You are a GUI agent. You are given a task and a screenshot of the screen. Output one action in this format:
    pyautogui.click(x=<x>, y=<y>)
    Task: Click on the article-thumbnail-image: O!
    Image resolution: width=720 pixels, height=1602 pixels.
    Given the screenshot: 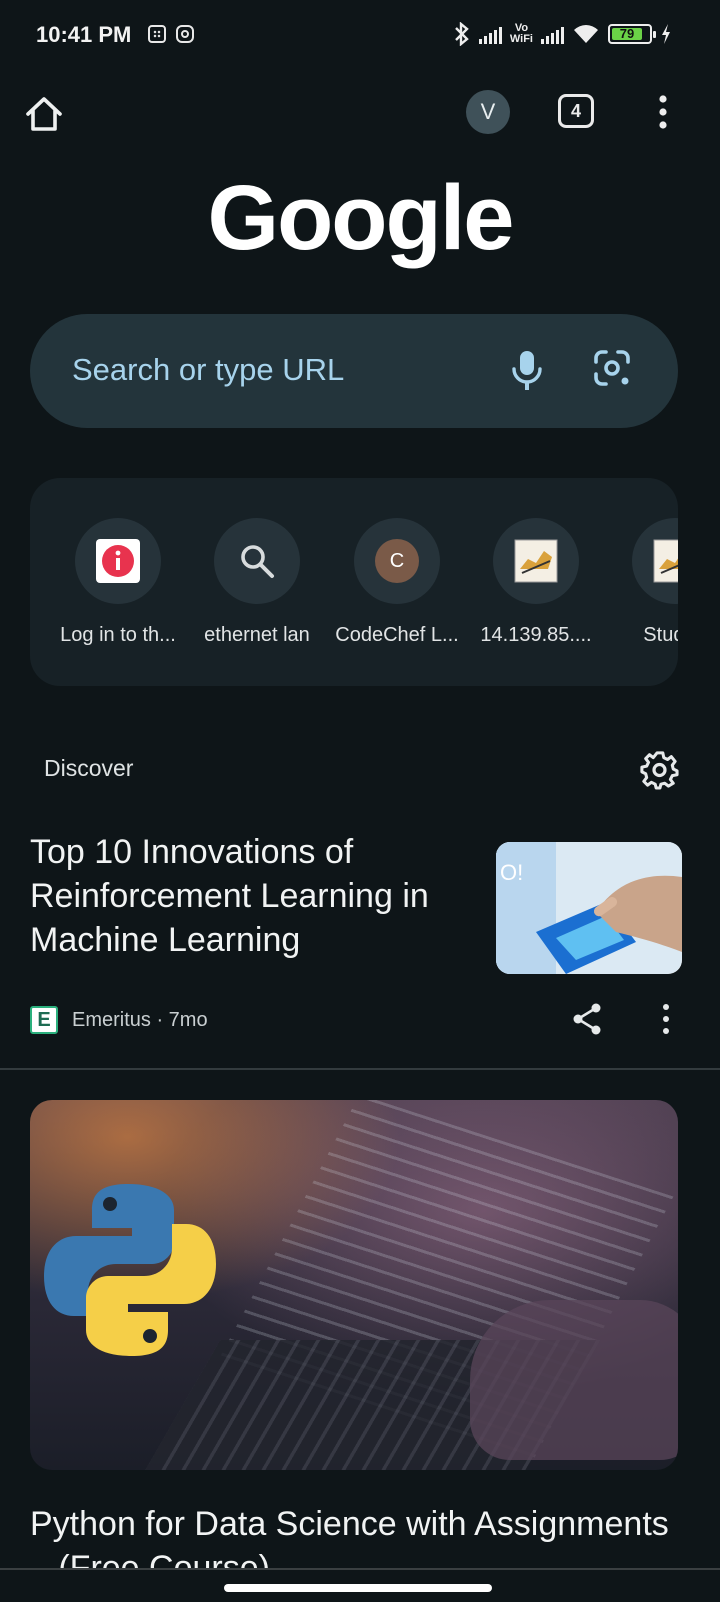 What is the action you would take?
    pyautogui.click(x=589, y=908)
    